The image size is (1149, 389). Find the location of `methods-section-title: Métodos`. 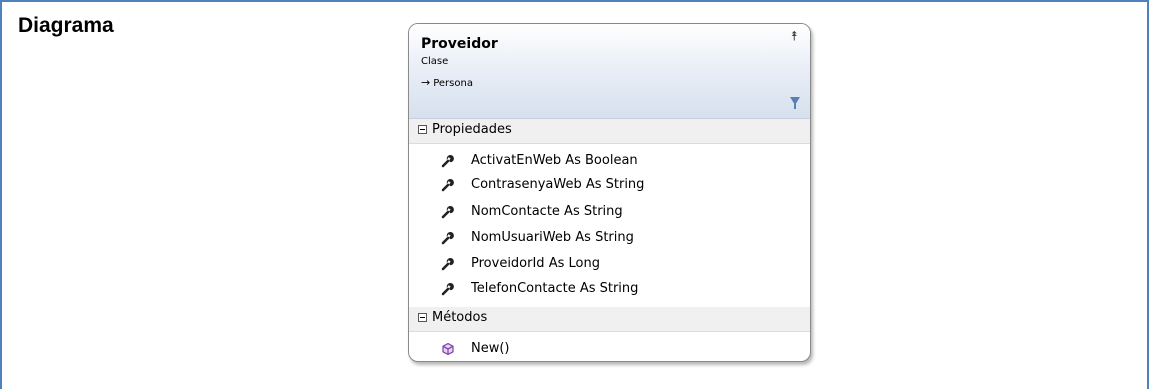

methods-section-title: Métodos is located at coordinates (460, 317).